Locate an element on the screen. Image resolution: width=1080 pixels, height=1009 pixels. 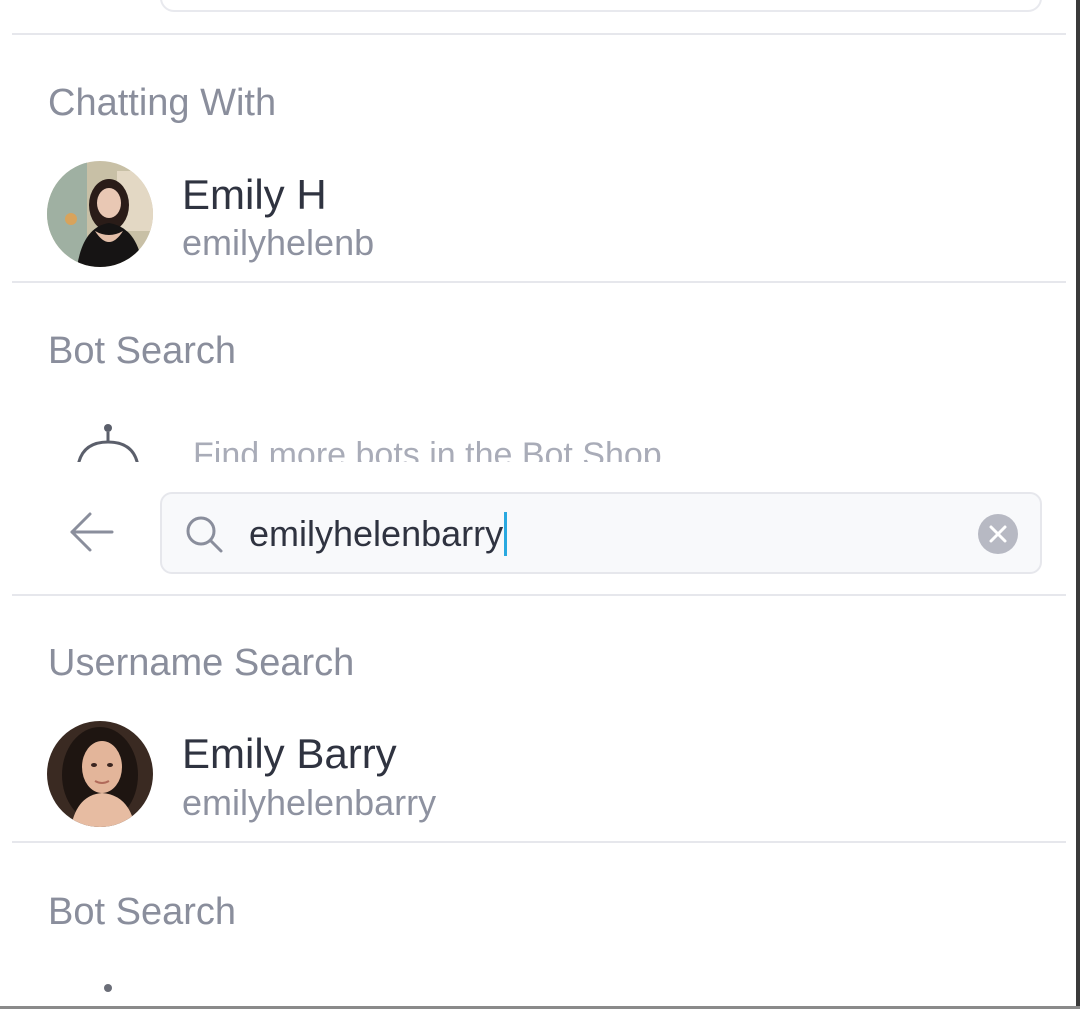
result-username: emilyhelenbarry is located at coordinates (309, 802).